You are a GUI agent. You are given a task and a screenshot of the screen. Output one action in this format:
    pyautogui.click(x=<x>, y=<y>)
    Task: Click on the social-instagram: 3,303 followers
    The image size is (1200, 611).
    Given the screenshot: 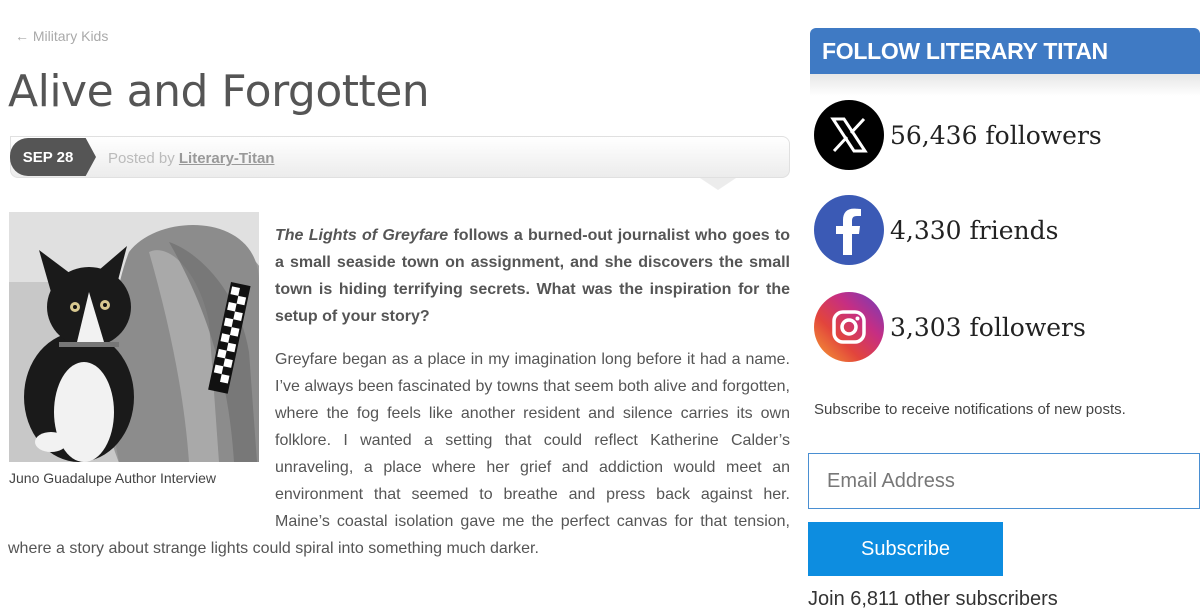 What is the action you would take?
    pyautogui.click(x=950, y=327)
    